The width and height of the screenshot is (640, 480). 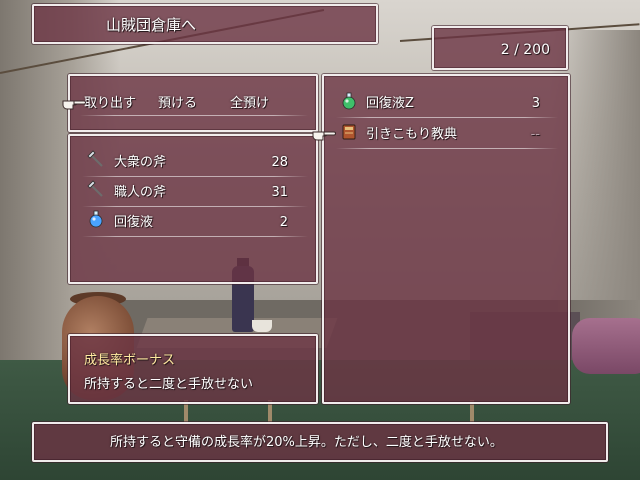 I want to click on detail-heading: 成長率ボーナス, so click(x=130, y=360).